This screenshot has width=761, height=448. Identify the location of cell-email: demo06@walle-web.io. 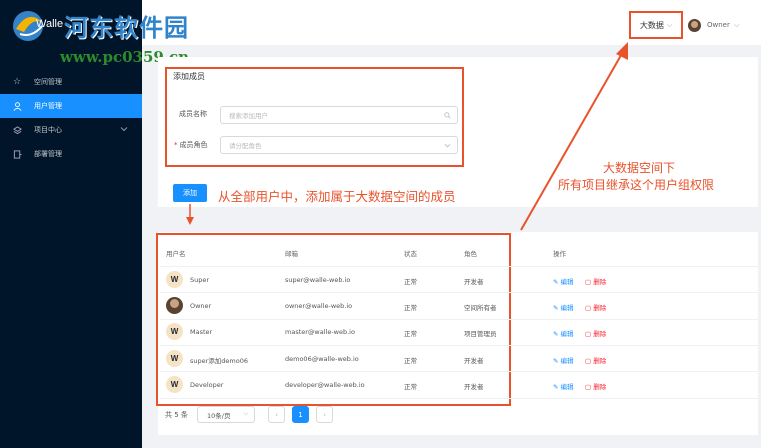
(322, 359).